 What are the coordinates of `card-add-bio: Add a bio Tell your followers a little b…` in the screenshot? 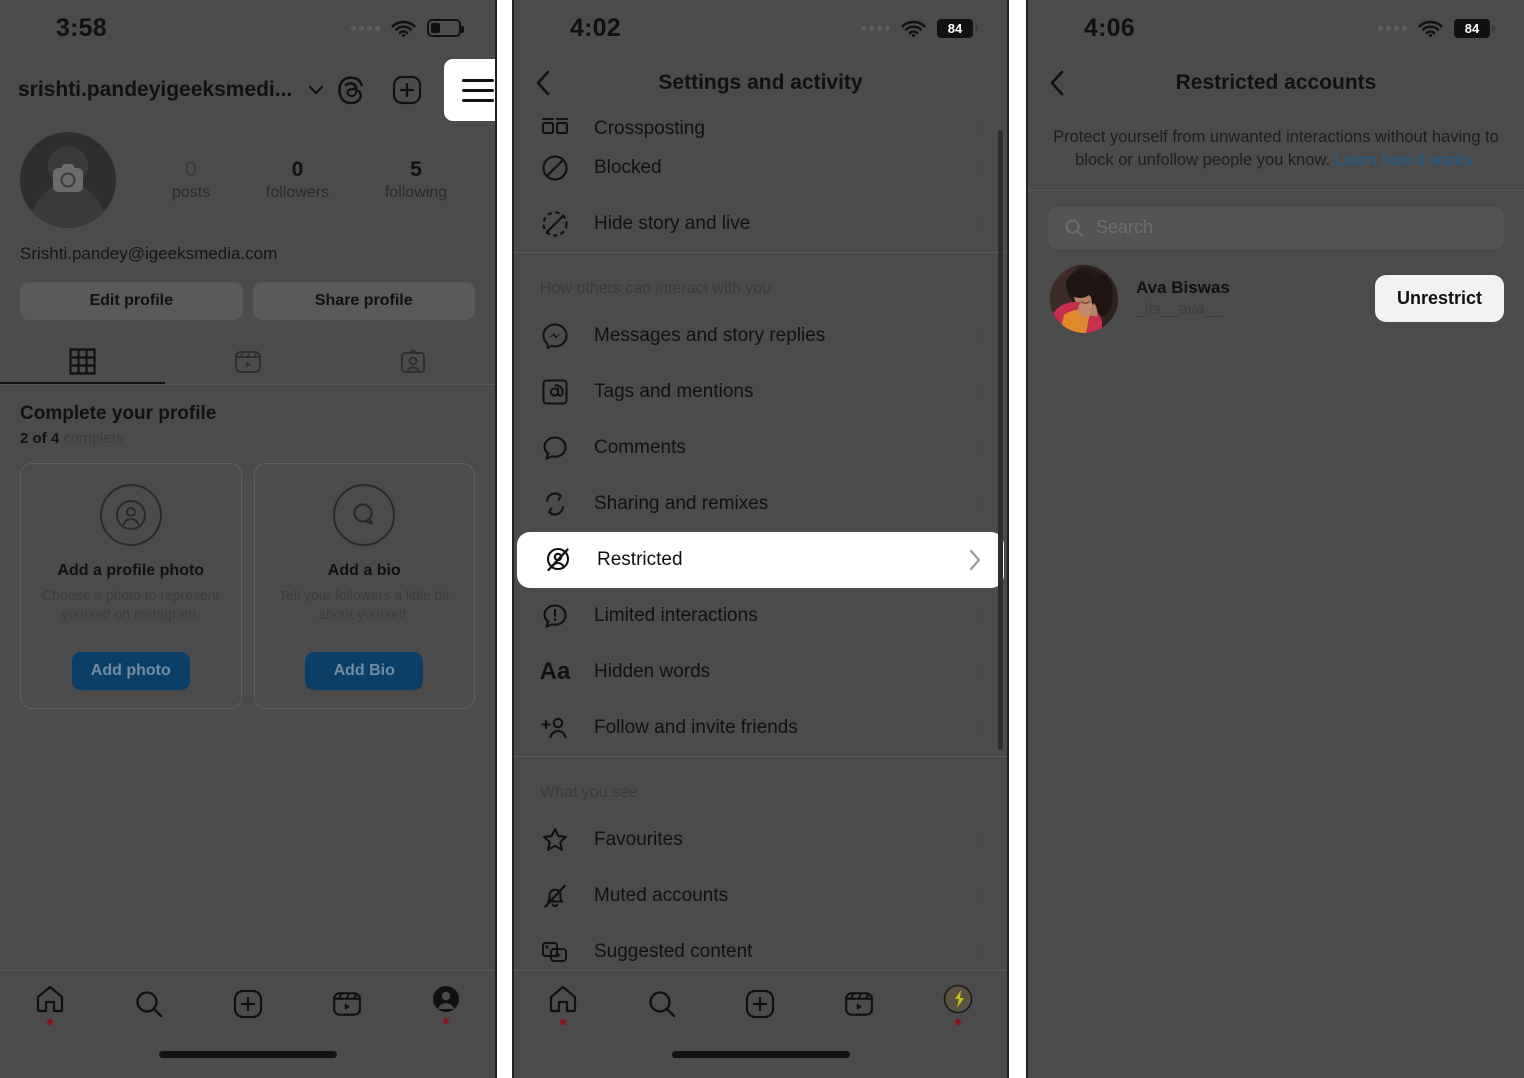 It's located at (364, 586).